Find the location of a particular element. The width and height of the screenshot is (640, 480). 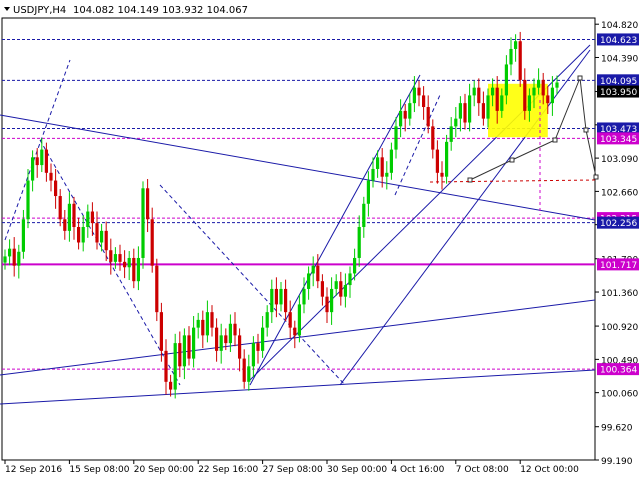

y-tick-label: 99.190 is located at coordinates (617, 462).